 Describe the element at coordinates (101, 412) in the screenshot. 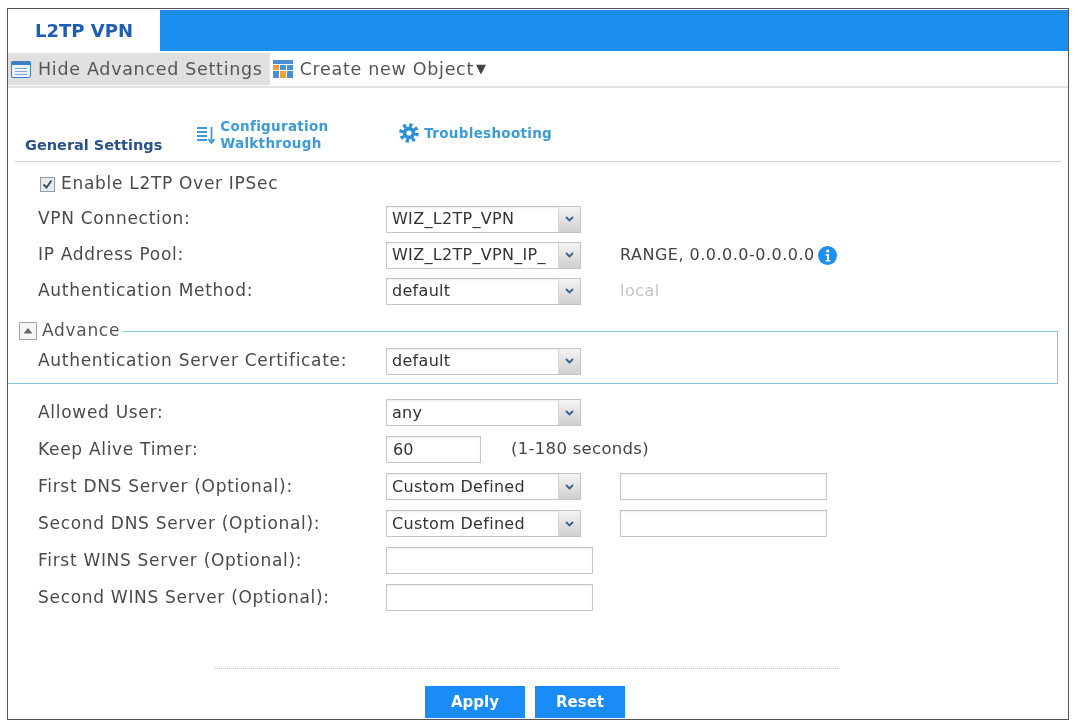

I see `field-label: Allowed User:` at that location.